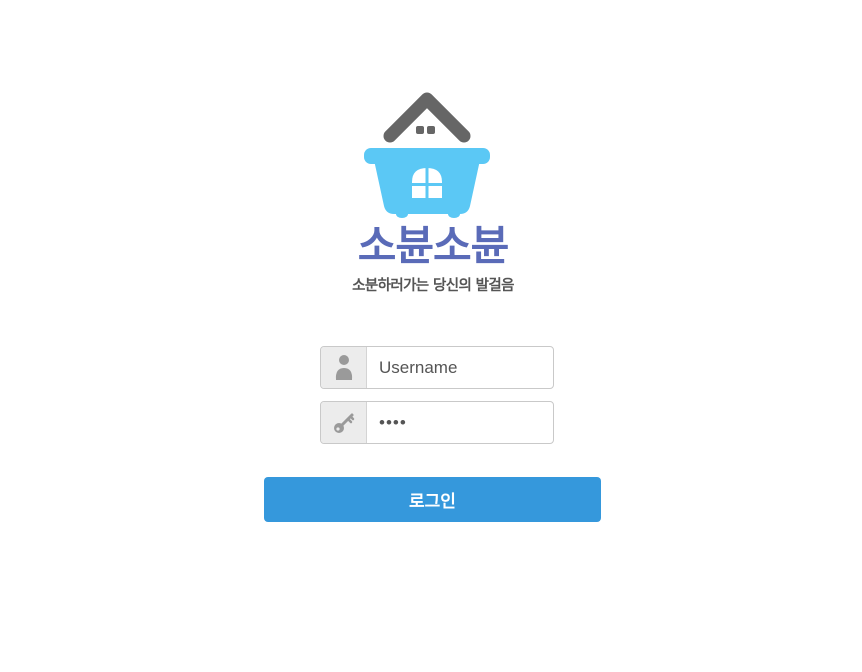  What do you see at coordinates (427, 155) in the screenshot?
I see `house-basket-logo-icon` at bounding box center [427, 155].